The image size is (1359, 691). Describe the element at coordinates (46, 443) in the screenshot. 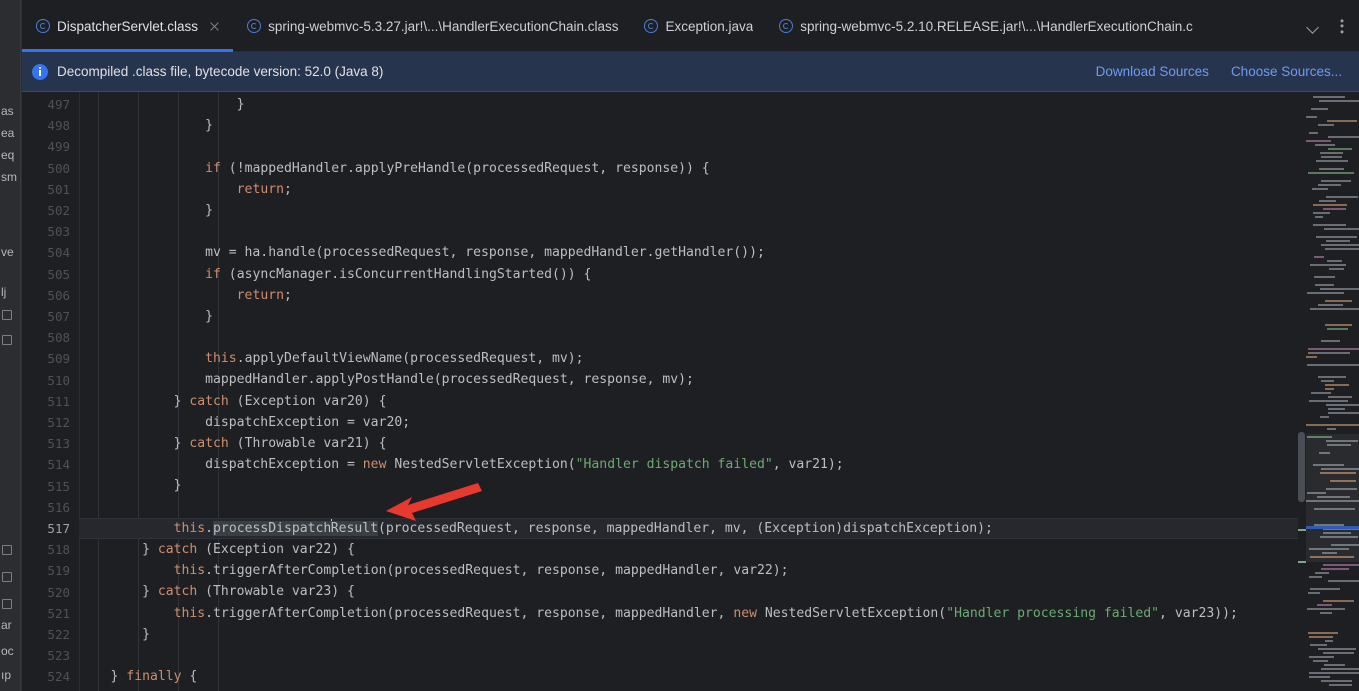

I see `line-number: 513` at that location.